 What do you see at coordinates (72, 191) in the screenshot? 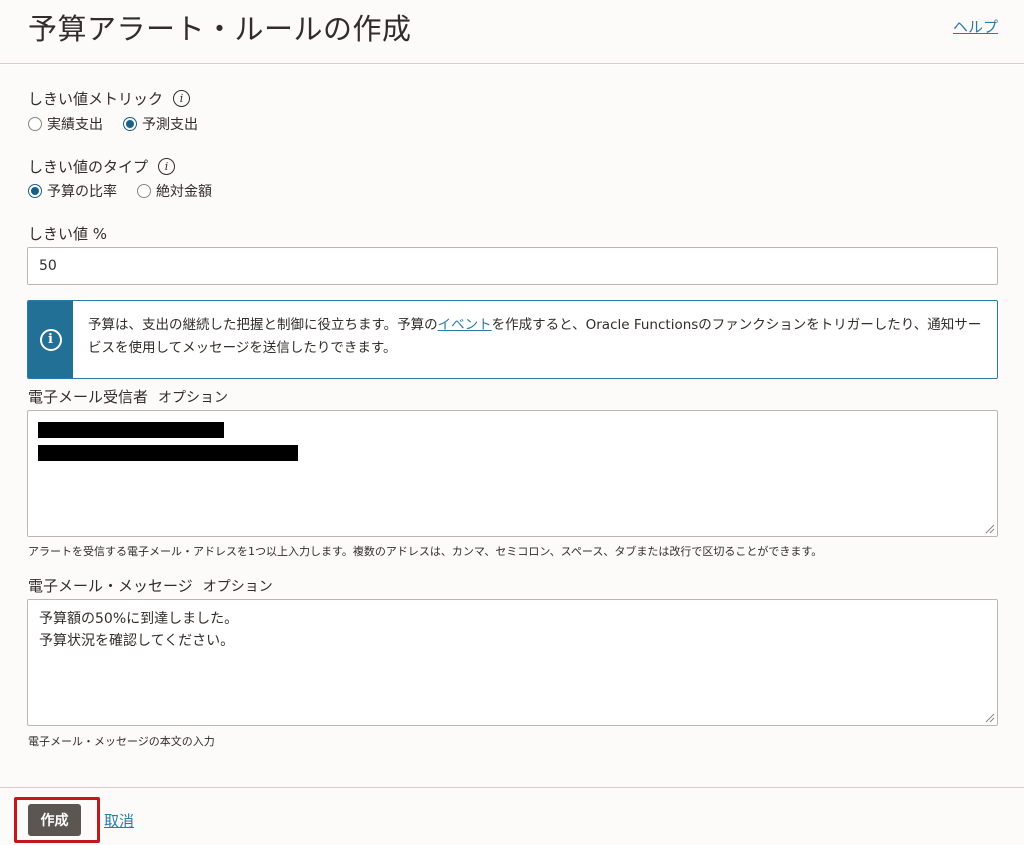
I see `radio-budget-percentage: 予算の比率` at bounding box center [72, 191].